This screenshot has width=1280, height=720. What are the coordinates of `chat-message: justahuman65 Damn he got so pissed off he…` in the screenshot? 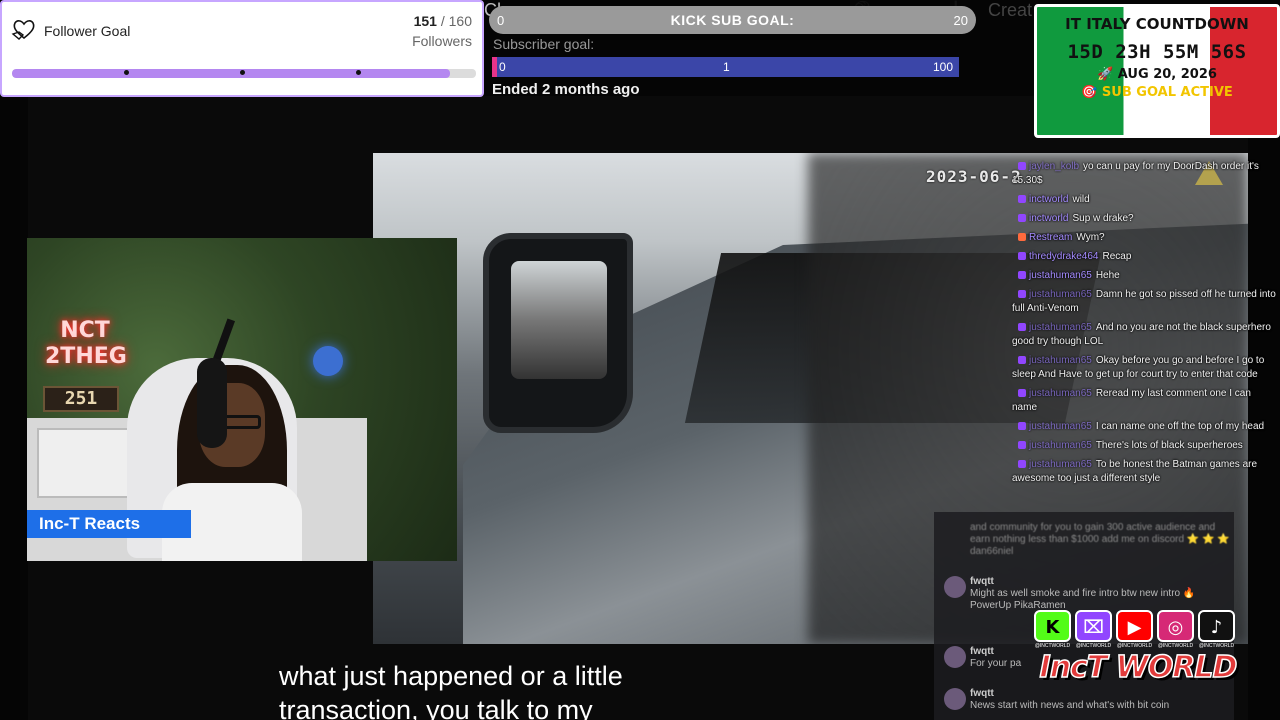 It's located at (1144, 302).